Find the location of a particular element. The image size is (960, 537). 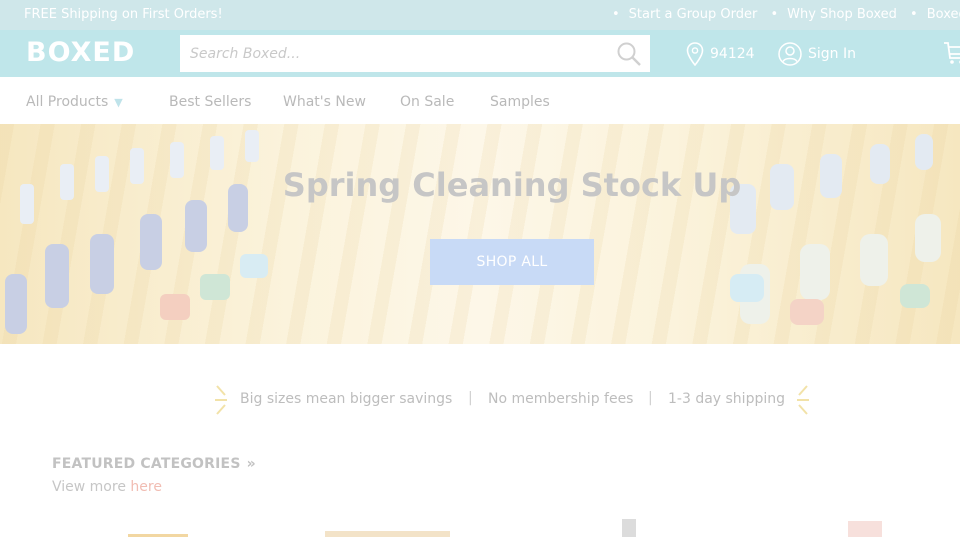

delivery-location: 94124 is located at coordinates (720, 54).